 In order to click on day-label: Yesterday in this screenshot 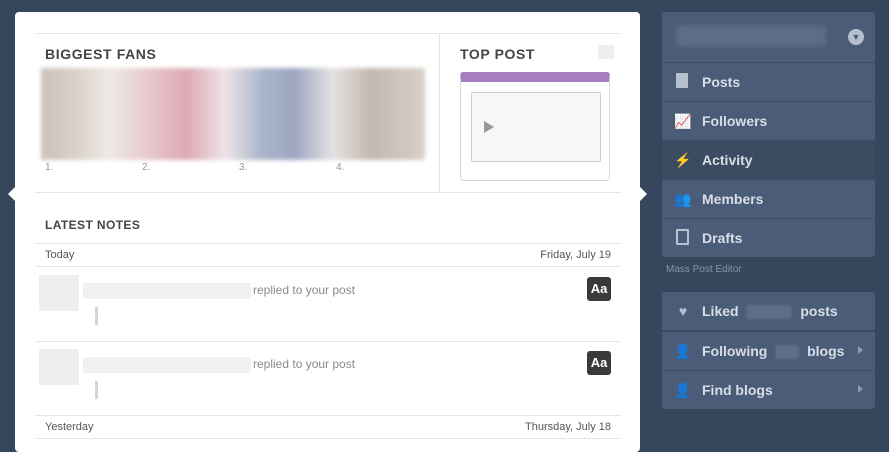, I will do `click(69, 427)`.